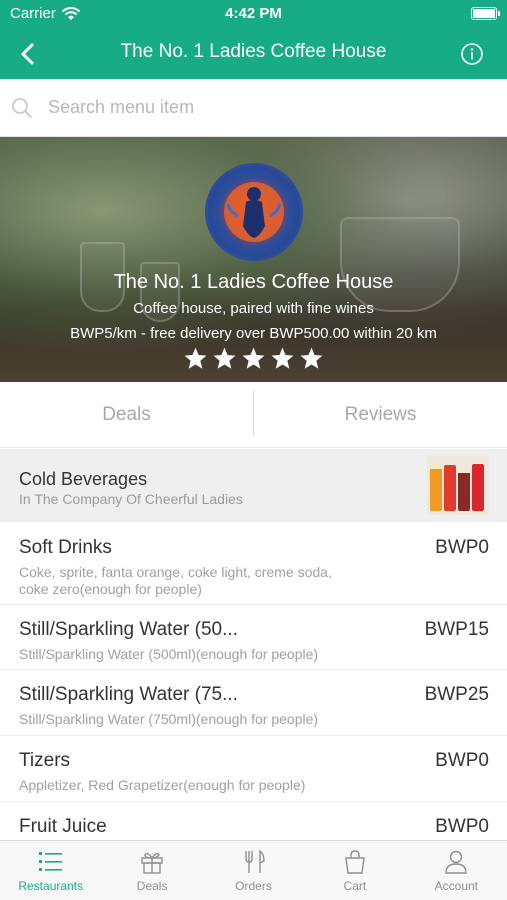 This screenshot has height=900, width=507. I want to click on tabbar-orders: Orders, so click(253, 870).